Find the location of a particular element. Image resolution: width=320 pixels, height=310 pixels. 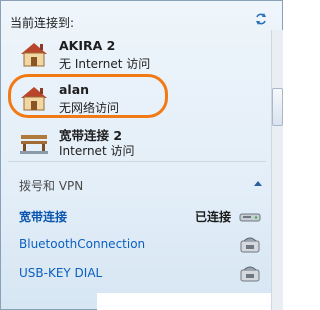

dialup-item-bluetooth: BluetoothConnection is located at coordinates (144, 246).